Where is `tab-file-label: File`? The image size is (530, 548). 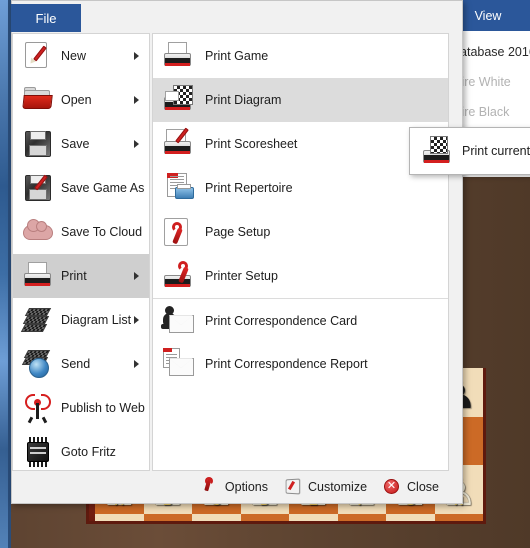 tab-file-label: File is located at coordinates (46, 18).